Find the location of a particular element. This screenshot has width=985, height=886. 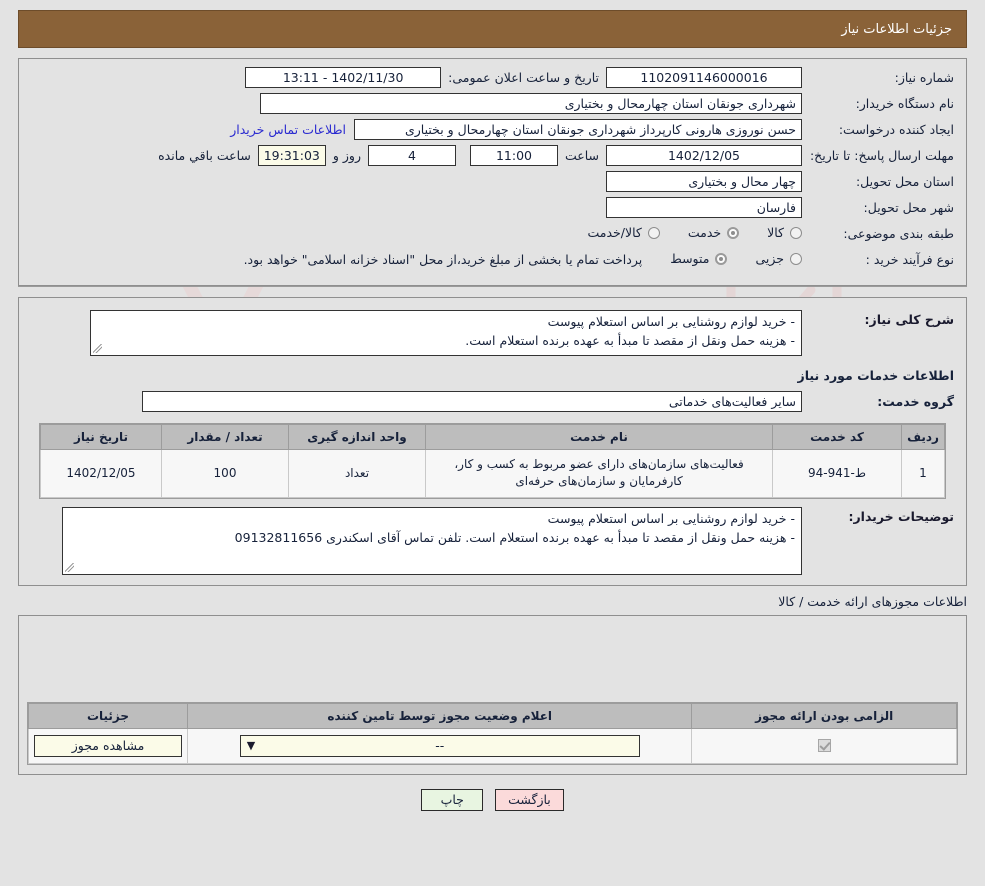

col-permit-status: اعلام وضعیت مجوز توسط تامین کننده is located at coordinates (440, 715).